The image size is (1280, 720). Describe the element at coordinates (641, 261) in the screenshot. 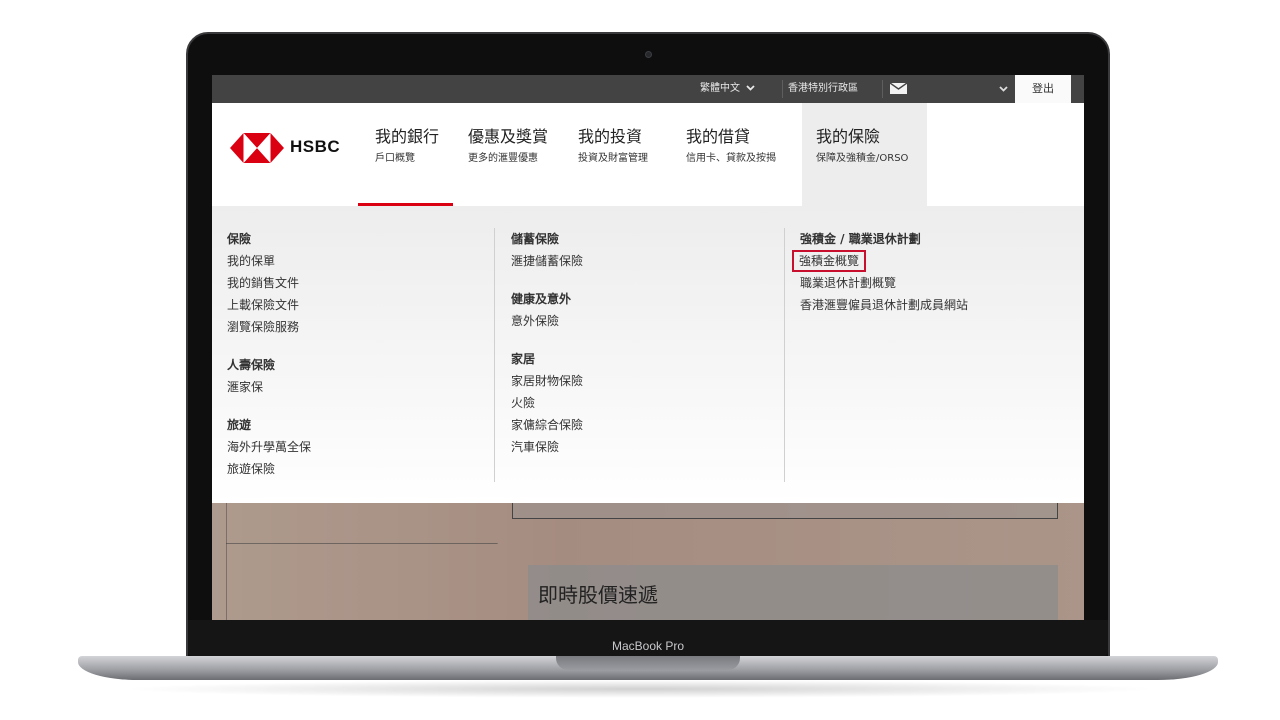

I see `menu-link-savings: 滙捷儲蓄保險` at that location.